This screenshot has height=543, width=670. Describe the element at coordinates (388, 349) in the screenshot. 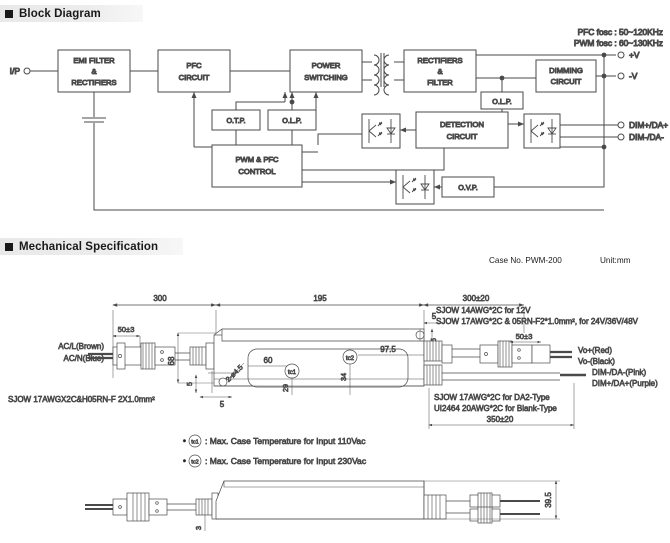

I see `dim-mount-pitch-97: 97.5` at that location.